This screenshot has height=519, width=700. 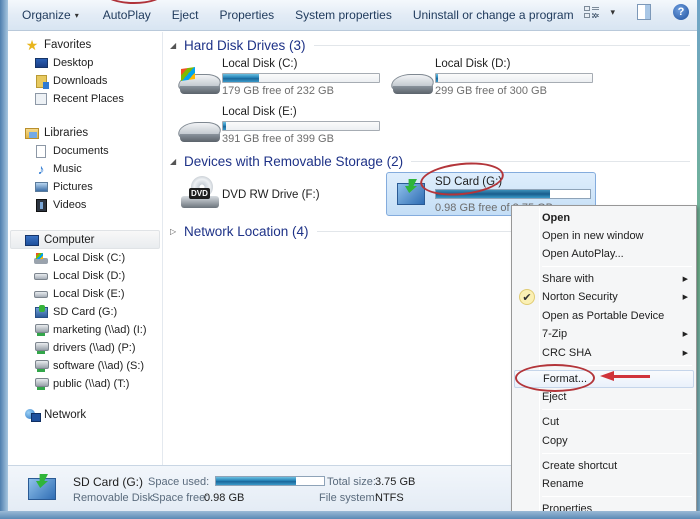 What do you see at coordinates (225, 126) in the screenshot?
I see `drive-usage-fill` at bounding box center [225, 126].